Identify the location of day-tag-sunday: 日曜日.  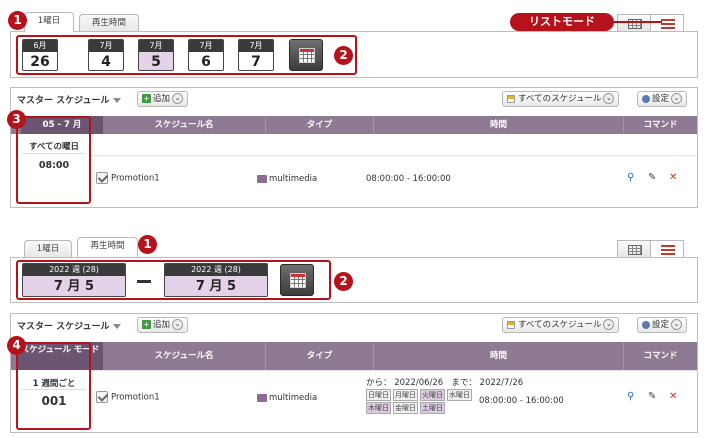
(378, 395).